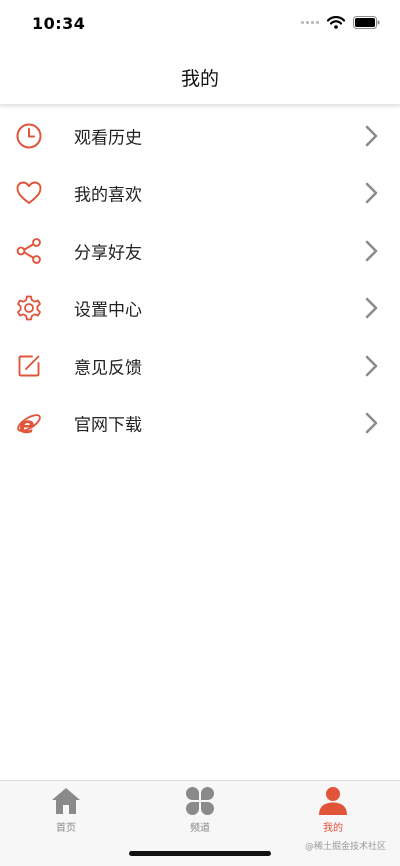  I want to click on status-bar: 10:34, so click(200, 25).